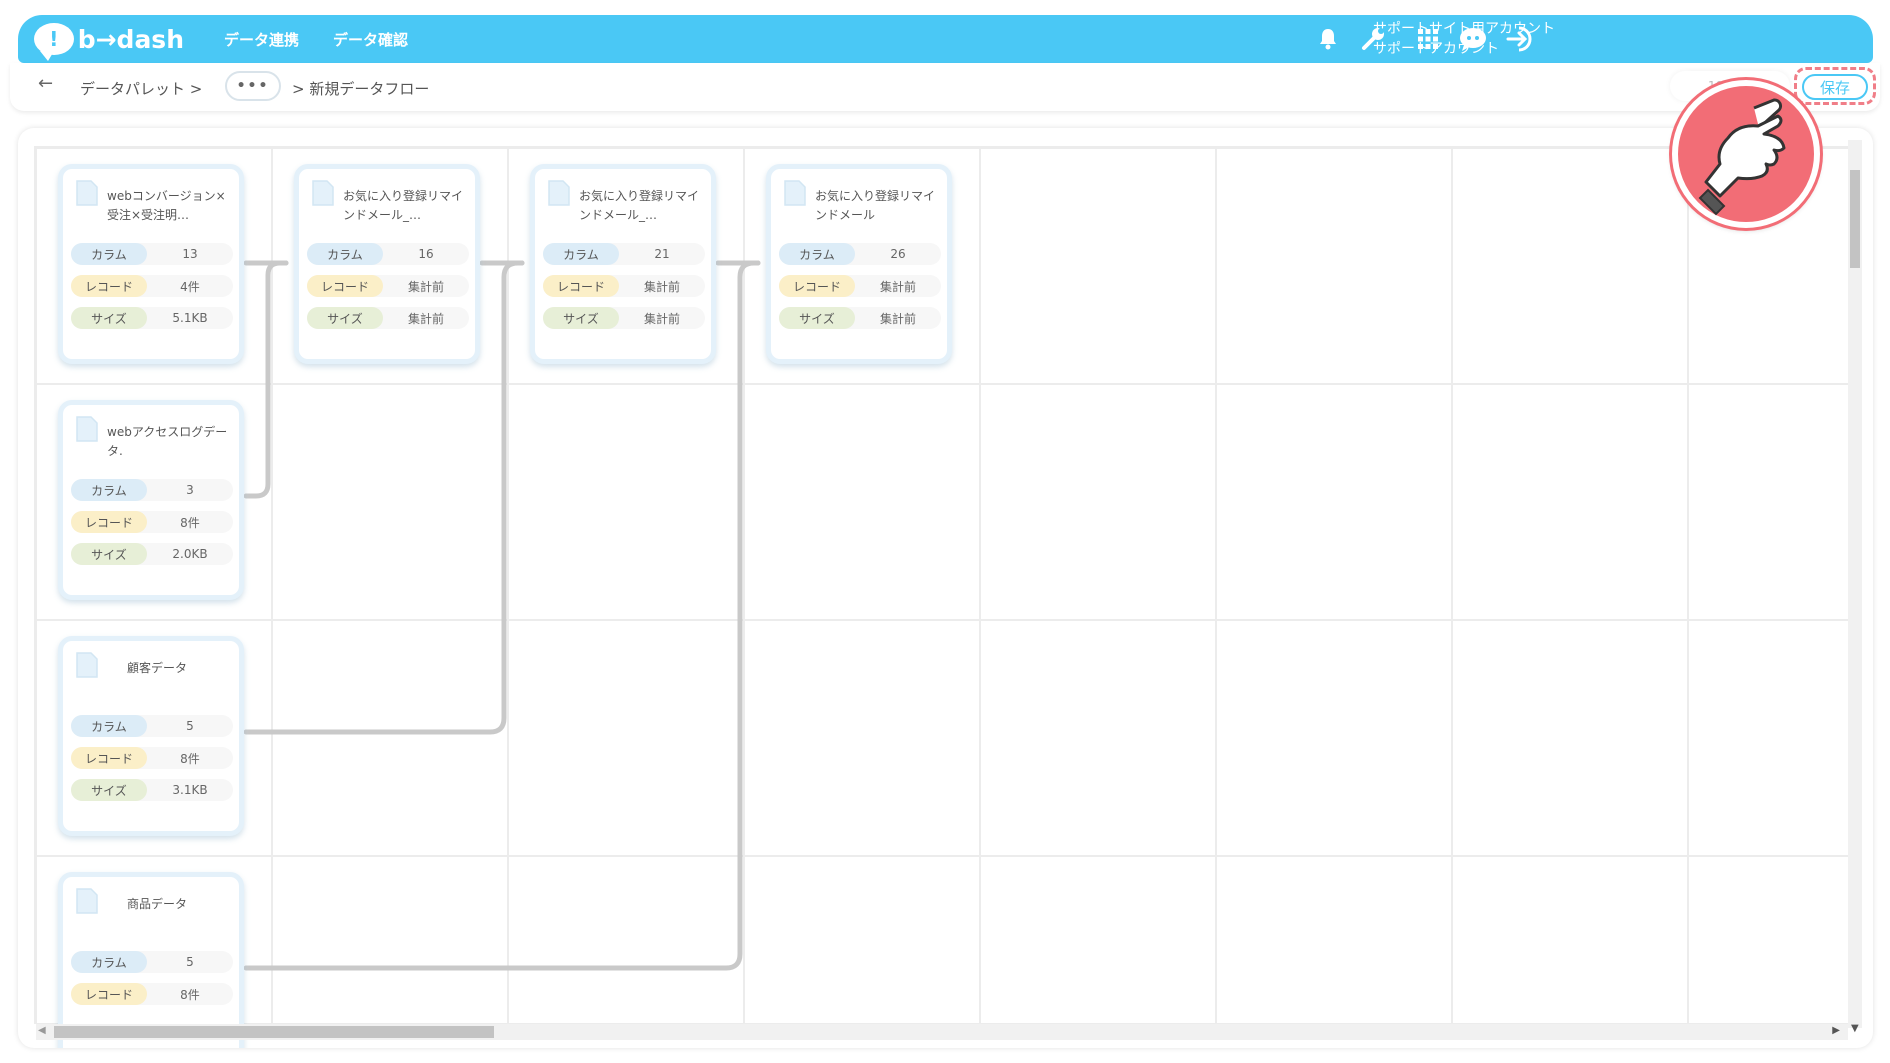 The width and height of the screenshot is (1890, 1063). What do you see at coordinates (1428, 39) in the screenshot?
I see `grid-icon` at bounding box center [1428, 39].